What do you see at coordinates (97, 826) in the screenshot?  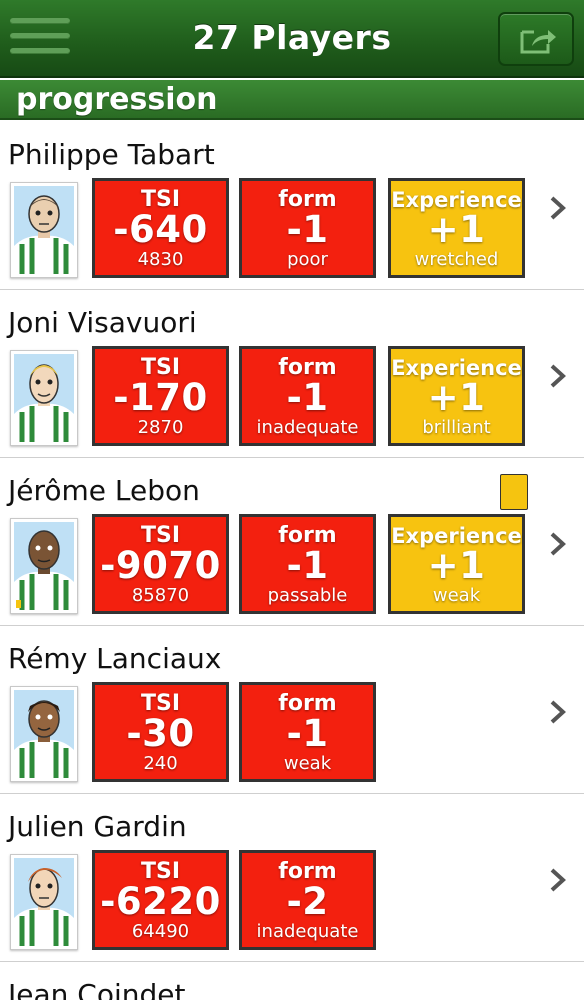 I see `player-name: Julien Gardin` at bounding box center [97, 826].